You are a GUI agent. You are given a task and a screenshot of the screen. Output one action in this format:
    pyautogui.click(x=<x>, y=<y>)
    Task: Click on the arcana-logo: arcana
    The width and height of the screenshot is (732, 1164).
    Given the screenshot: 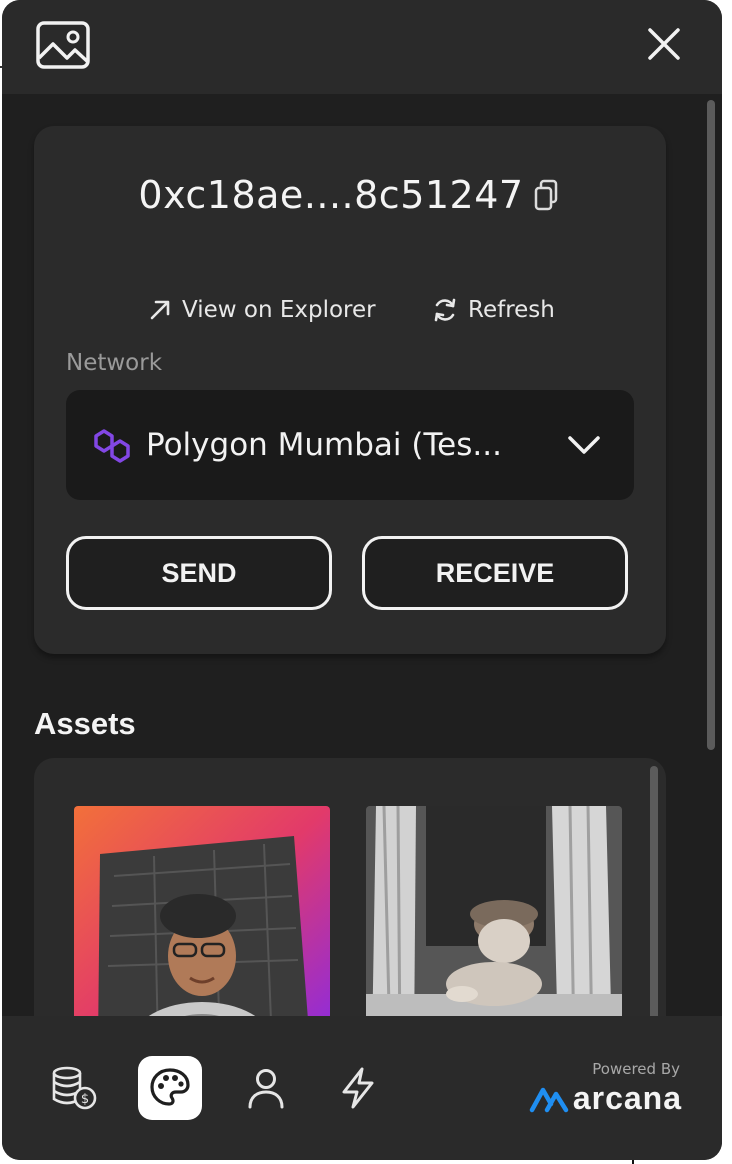 What is the action you would take?
    pyautogui.click(x=605, y=1098)
    